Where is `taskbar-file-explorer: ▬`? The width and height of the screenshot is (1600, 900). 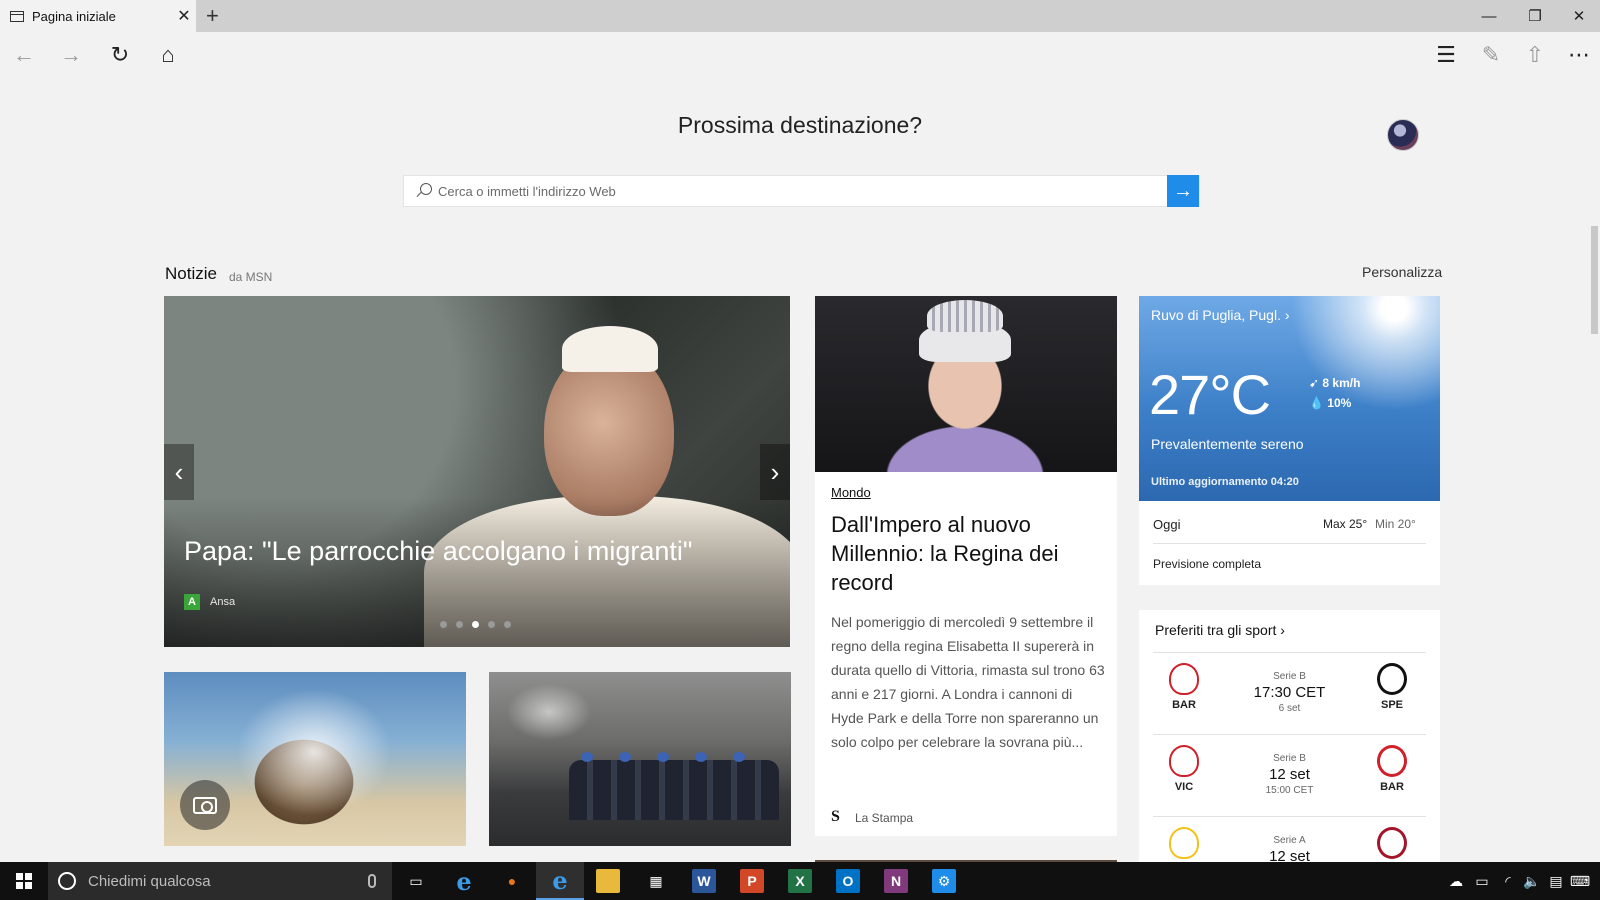 taskbar-file-explorer: ▬ is located at coordinates (608, 881).